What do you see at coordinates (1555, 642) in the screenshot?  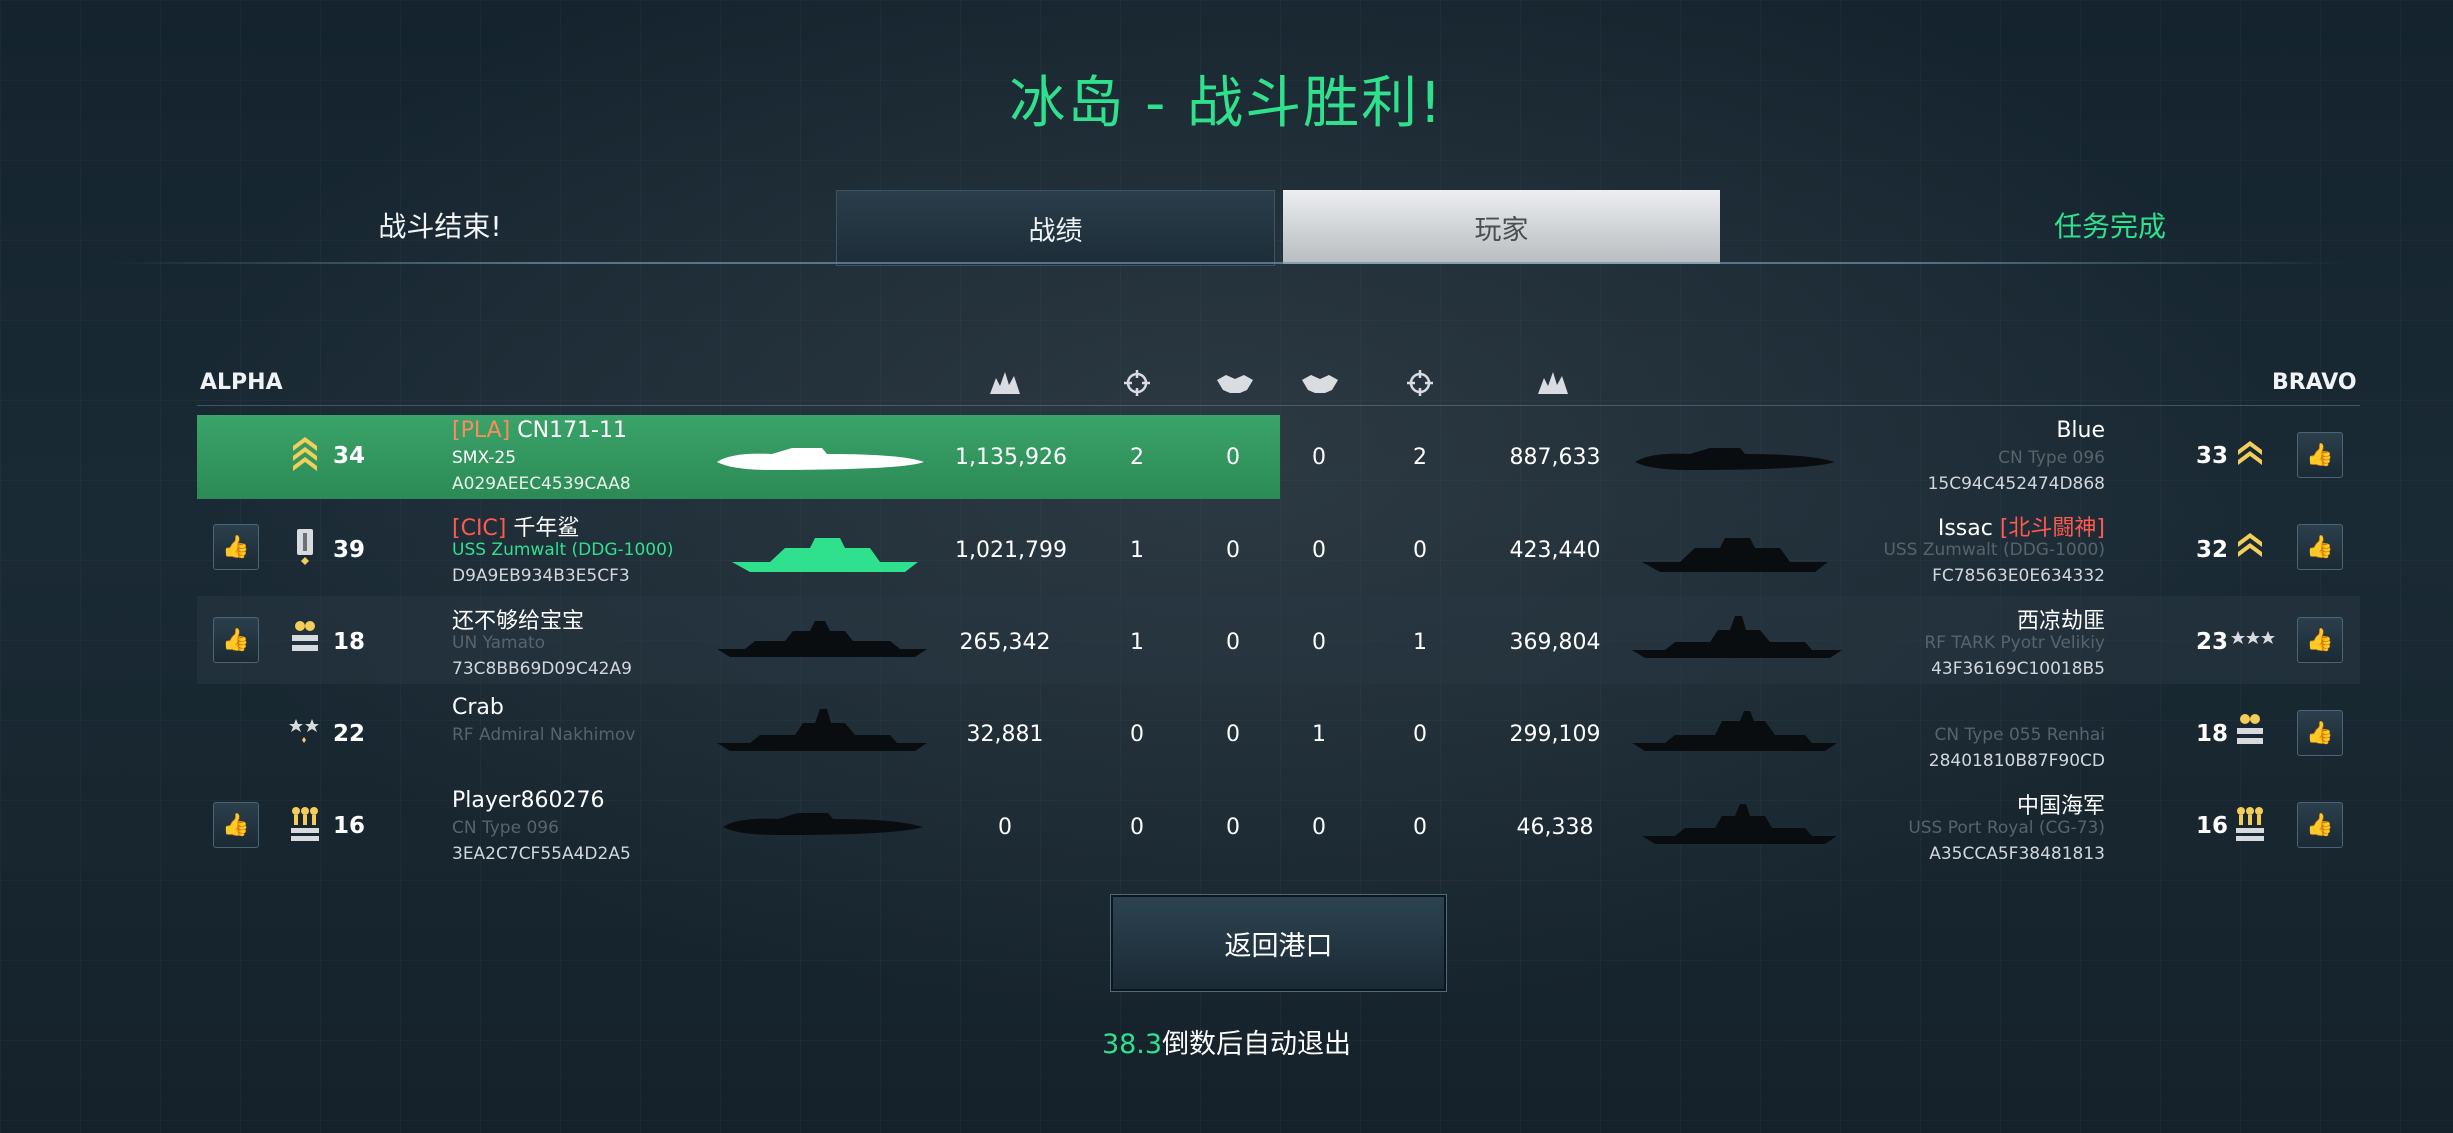 I see `bravo-damage: 369,804` at bounding box center [1555, 642].